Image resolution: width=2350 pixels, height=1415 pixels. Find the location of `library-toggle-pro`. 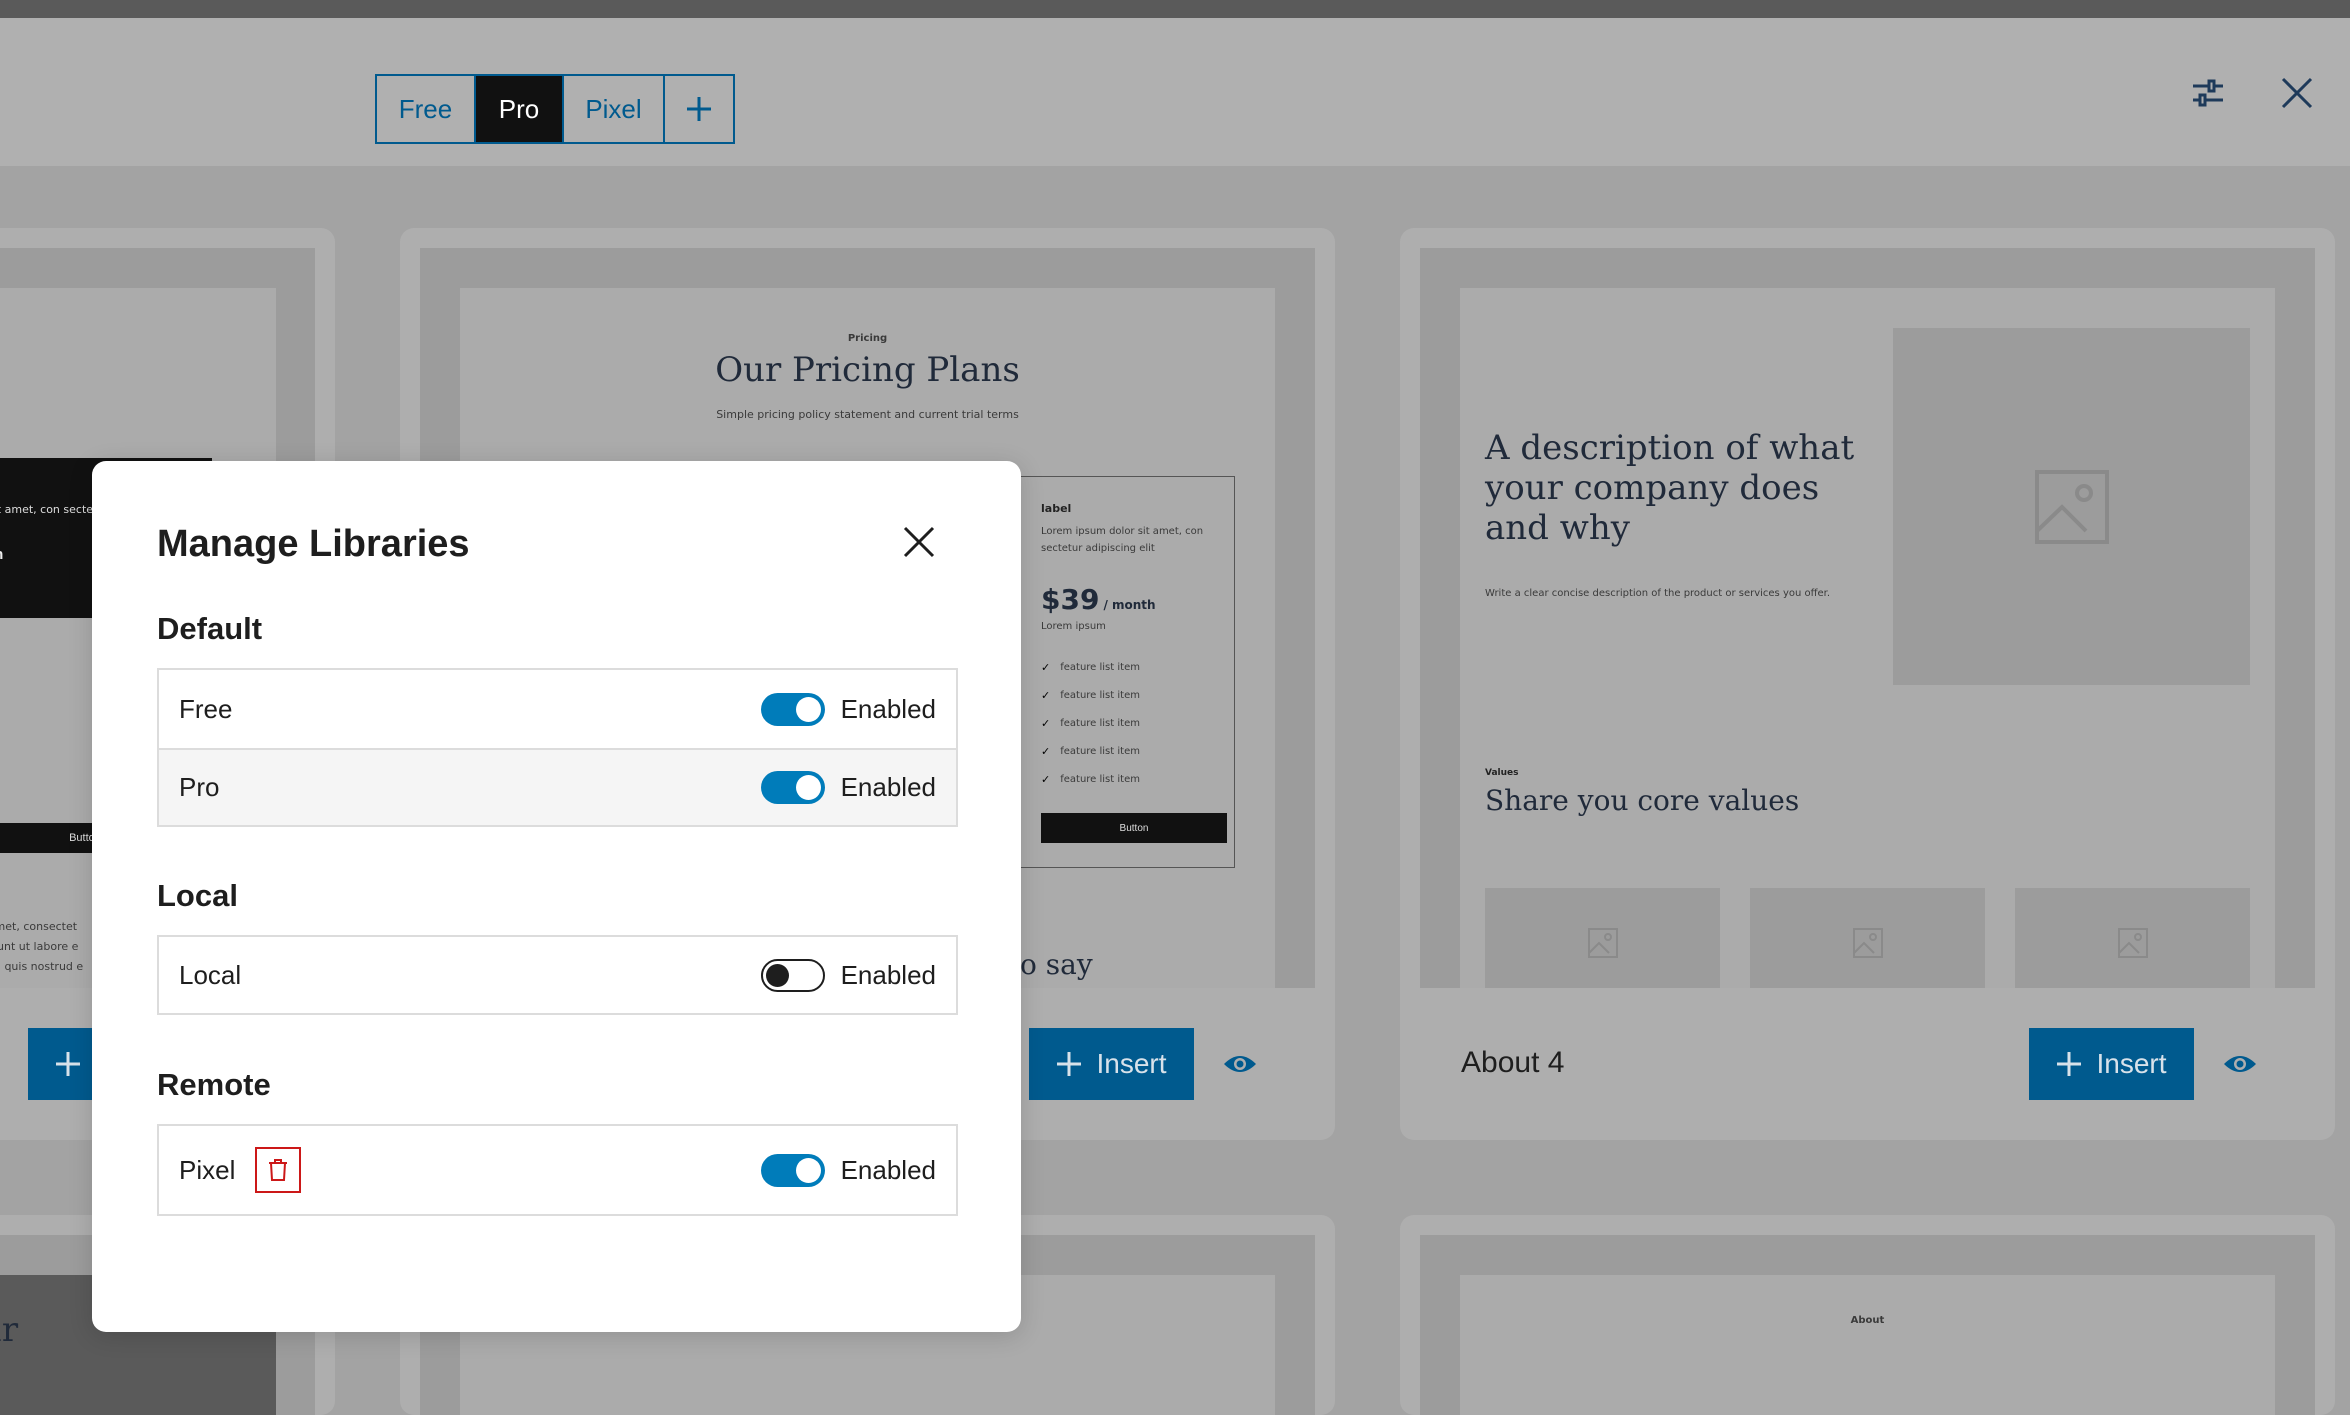

library-toggle-pro is located at coordinates (792, 787).